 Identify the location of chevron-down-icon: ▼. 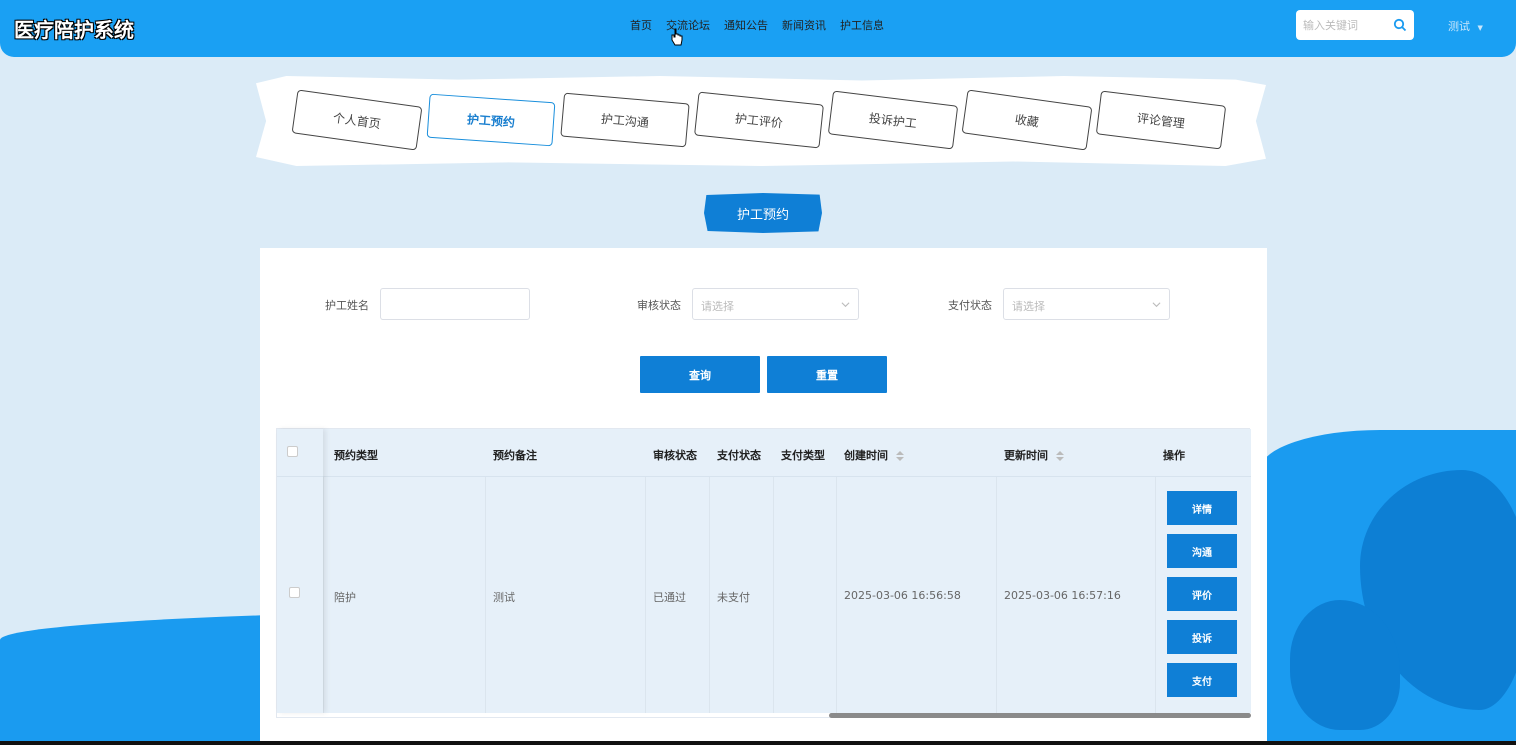
(1480, 28).